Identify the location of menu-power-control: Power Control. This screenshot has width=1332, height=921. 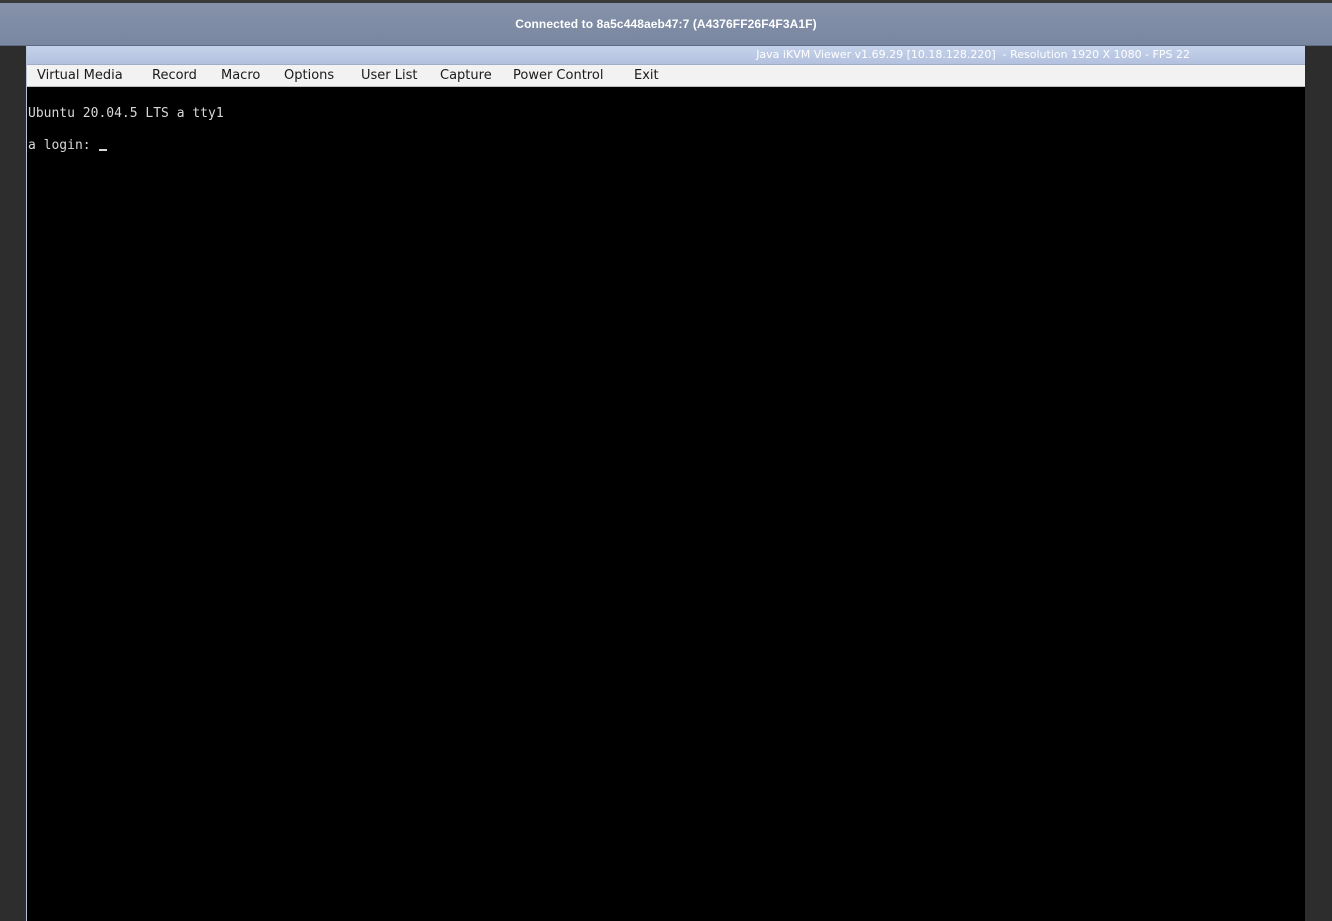
(558, 75).